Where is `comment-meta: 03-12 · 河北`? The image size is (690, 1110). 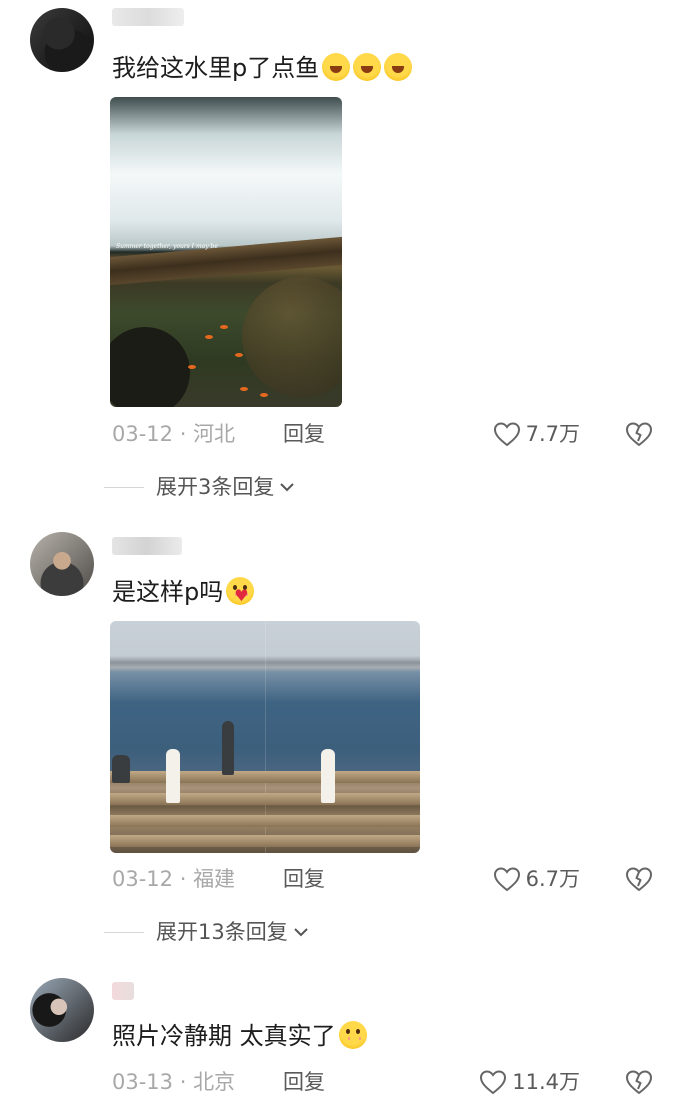
comment-meta: 03-12 · 河北 is located at coordinates (173, 434).